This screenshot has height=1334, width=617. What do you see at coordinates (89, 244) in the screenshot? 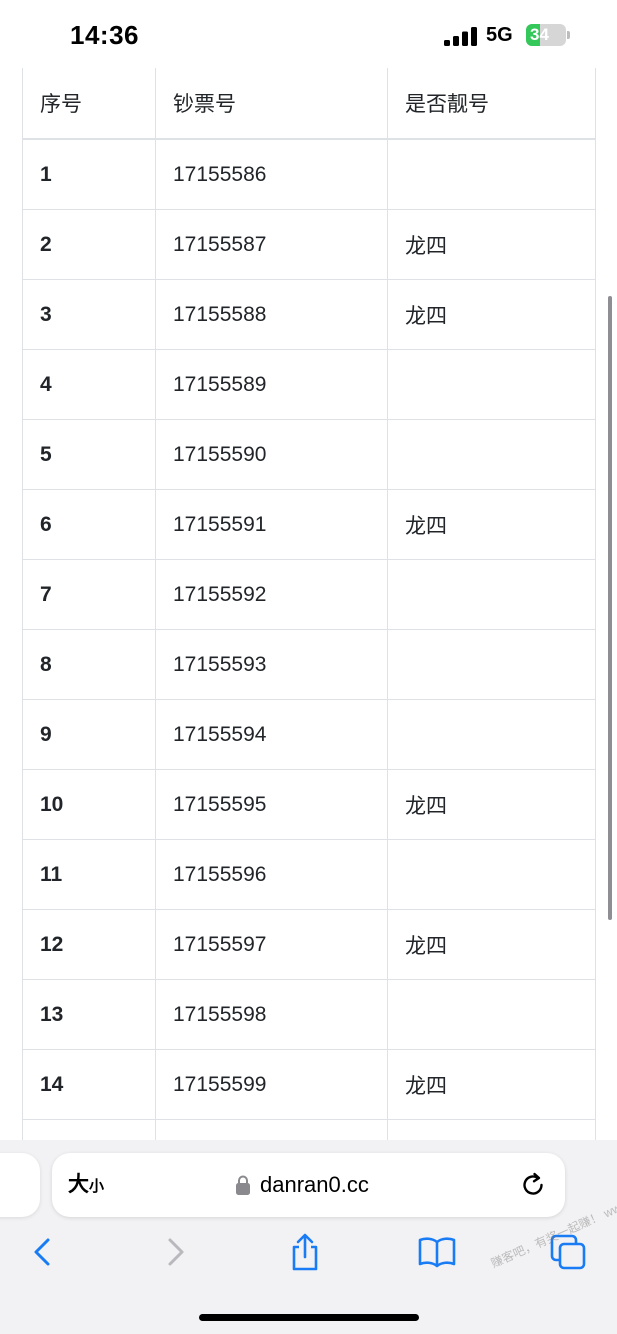
I see `cell-index: 2` at bounding box center [89, 244].